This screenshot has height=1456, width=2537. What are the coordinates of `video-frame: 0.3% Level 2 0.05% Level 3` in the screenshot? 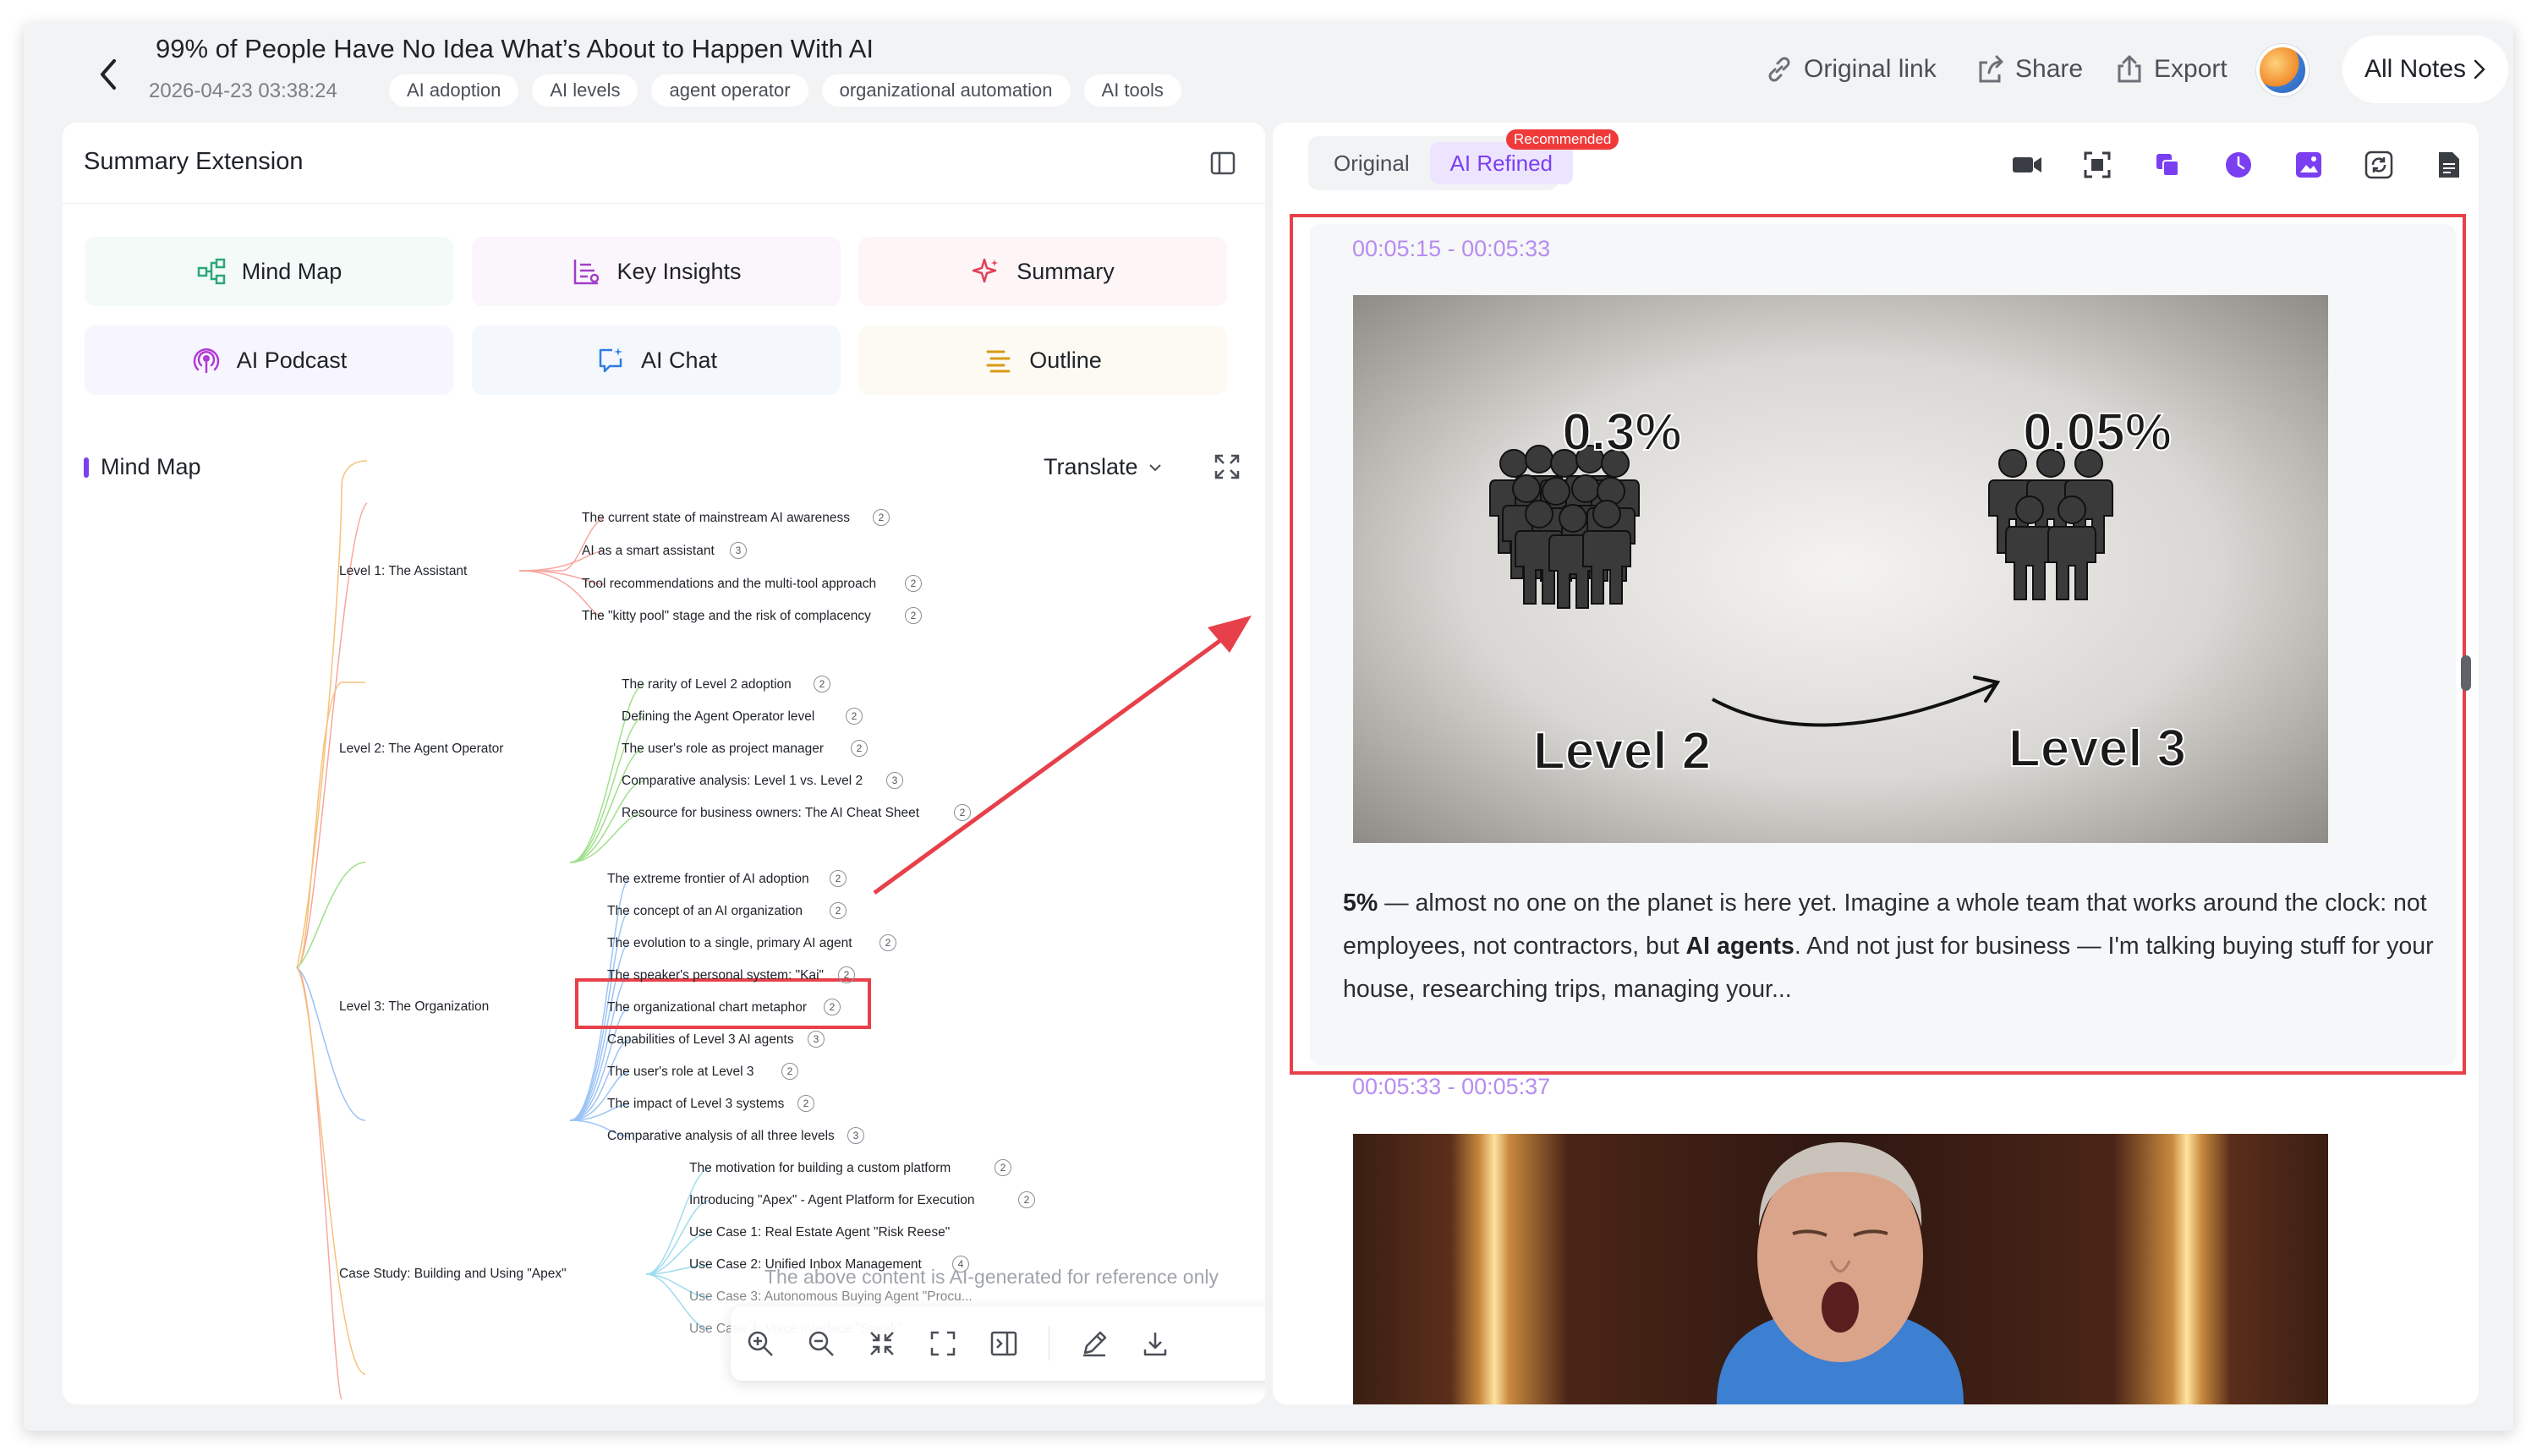 It's located at (1840, 569).